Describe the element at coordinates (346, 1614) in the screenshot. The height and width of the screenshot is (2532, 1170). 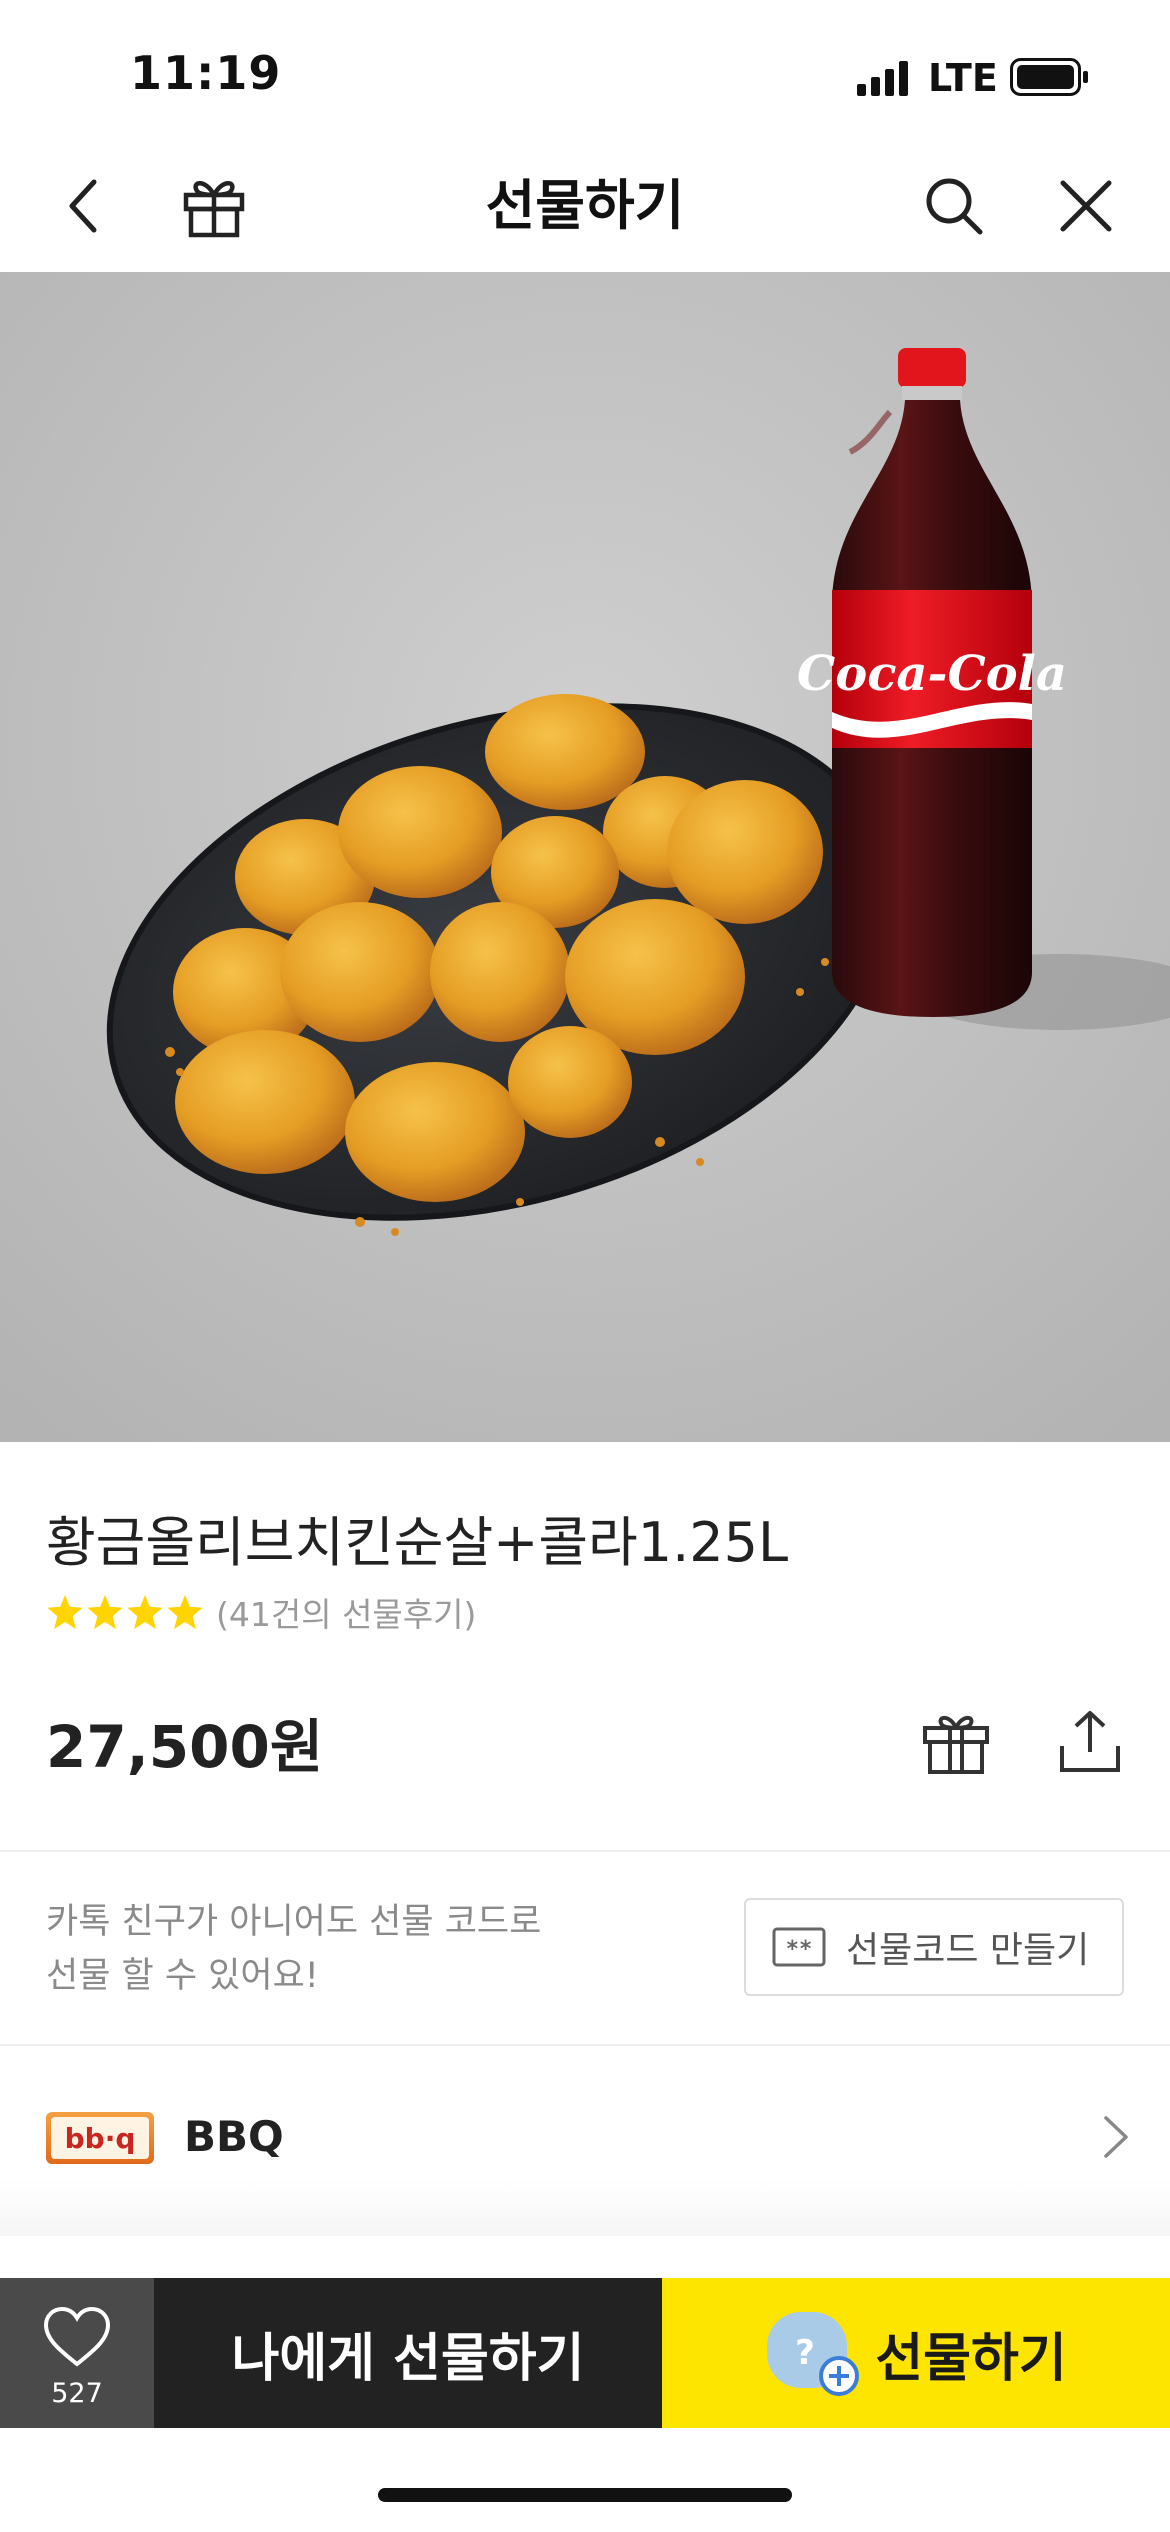
I see `review-count: (41건의 선물후기)` at that location.